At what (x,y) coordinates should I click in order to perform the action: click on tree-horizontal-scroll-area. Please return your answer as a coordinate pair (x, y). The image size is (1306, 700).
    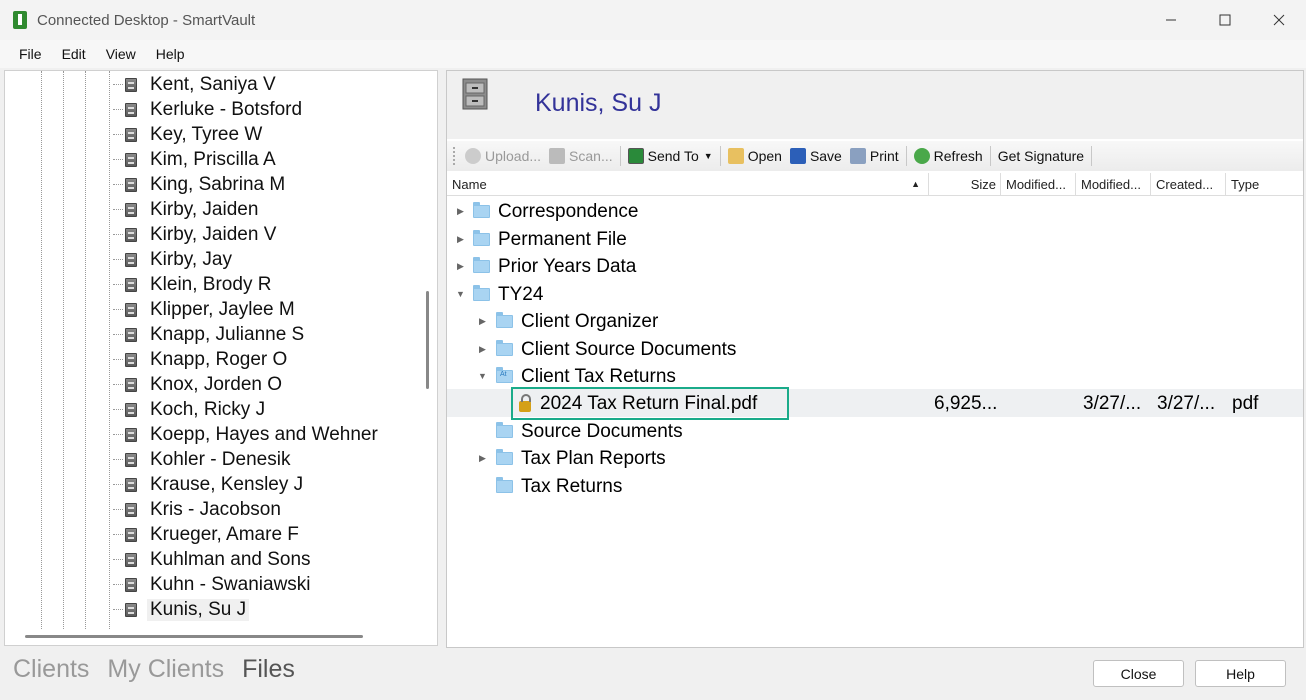
    Looking at the image, I should click on (221, 637).